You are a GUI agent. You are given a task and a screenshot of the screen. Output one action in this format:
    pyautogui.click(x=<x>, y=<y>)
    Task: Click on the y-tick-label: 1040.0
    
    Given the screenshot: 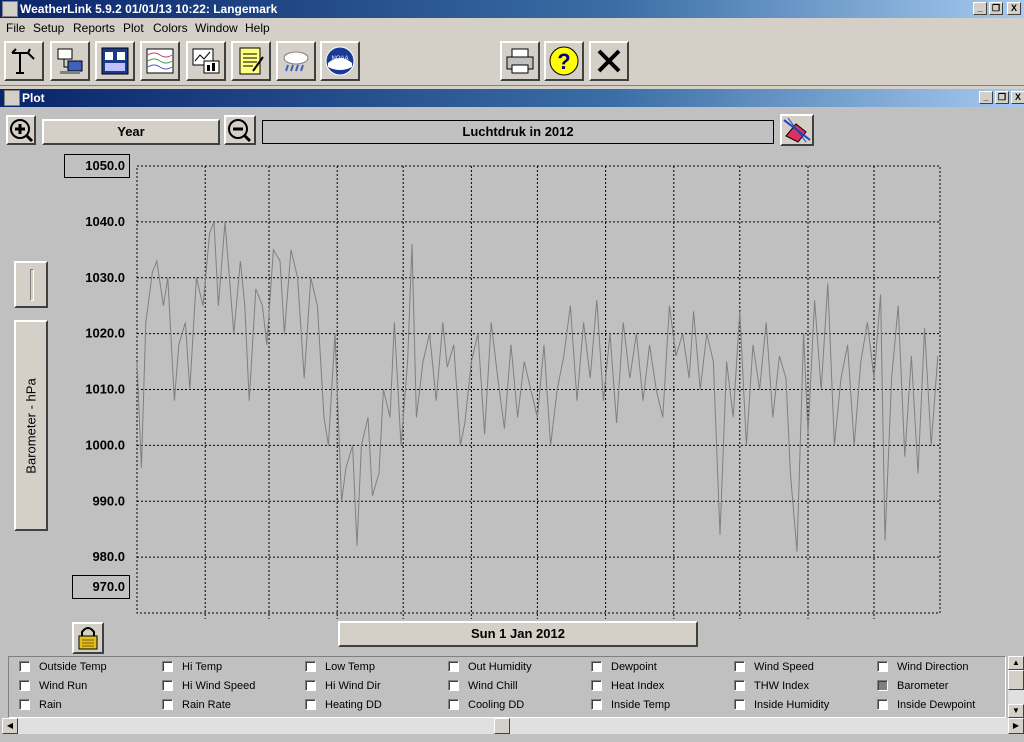 What is the action you would take?
    pyautogui.click(x=105, y=221)
    